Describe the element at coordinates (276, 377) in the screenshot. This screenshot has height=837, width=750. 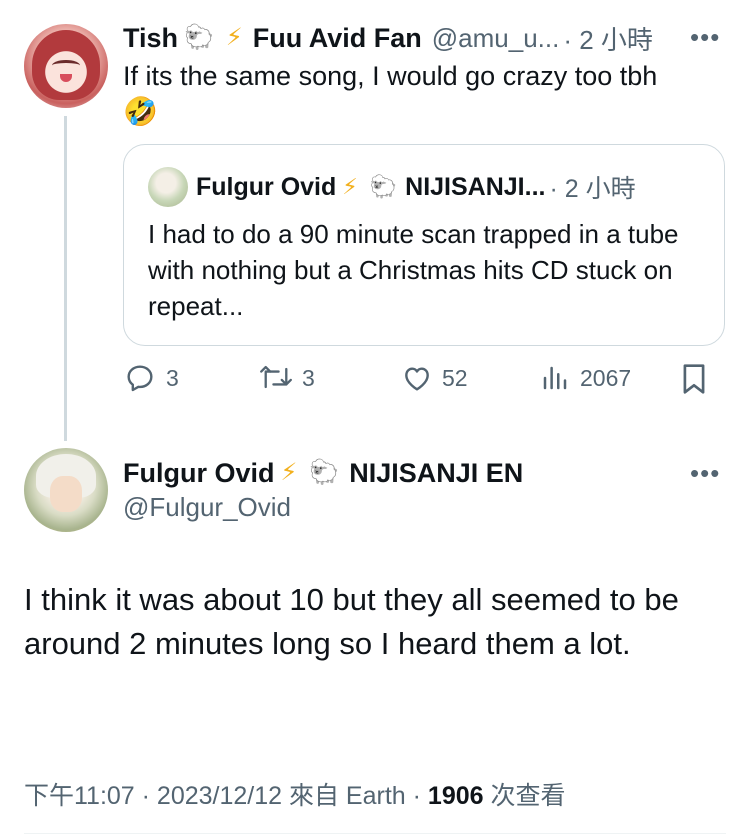
I see `repost-icon` at that location.